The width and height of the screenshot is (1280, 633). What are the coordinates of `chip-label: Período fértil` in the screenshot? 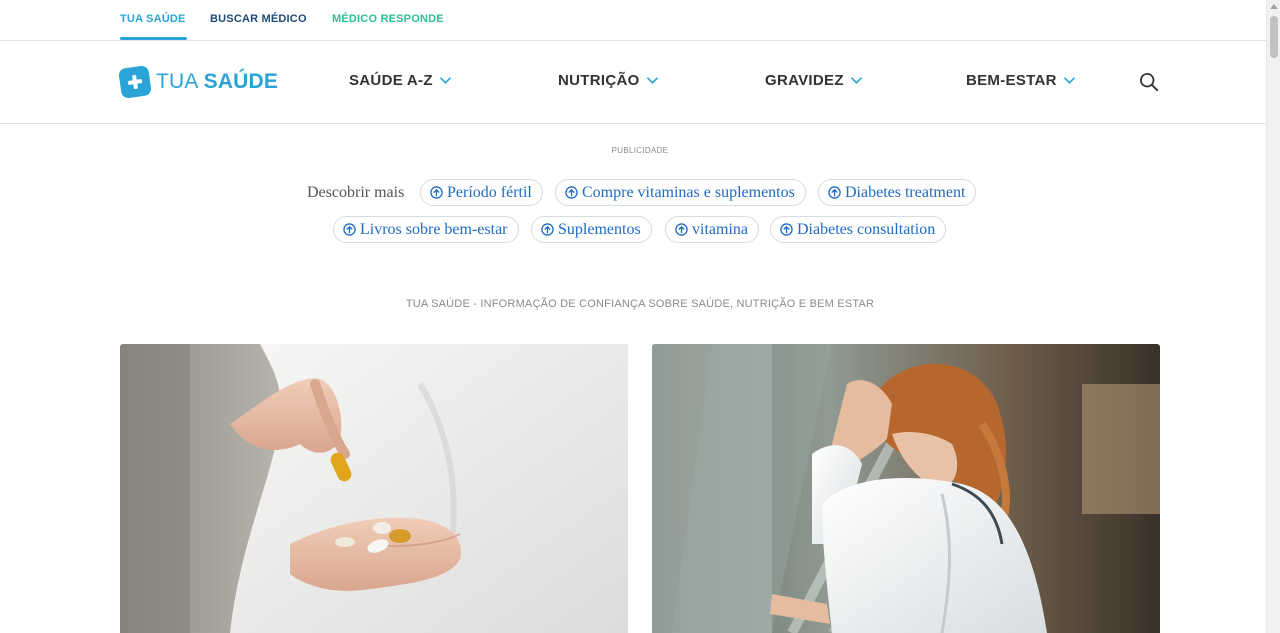 It's located at (489, 192).